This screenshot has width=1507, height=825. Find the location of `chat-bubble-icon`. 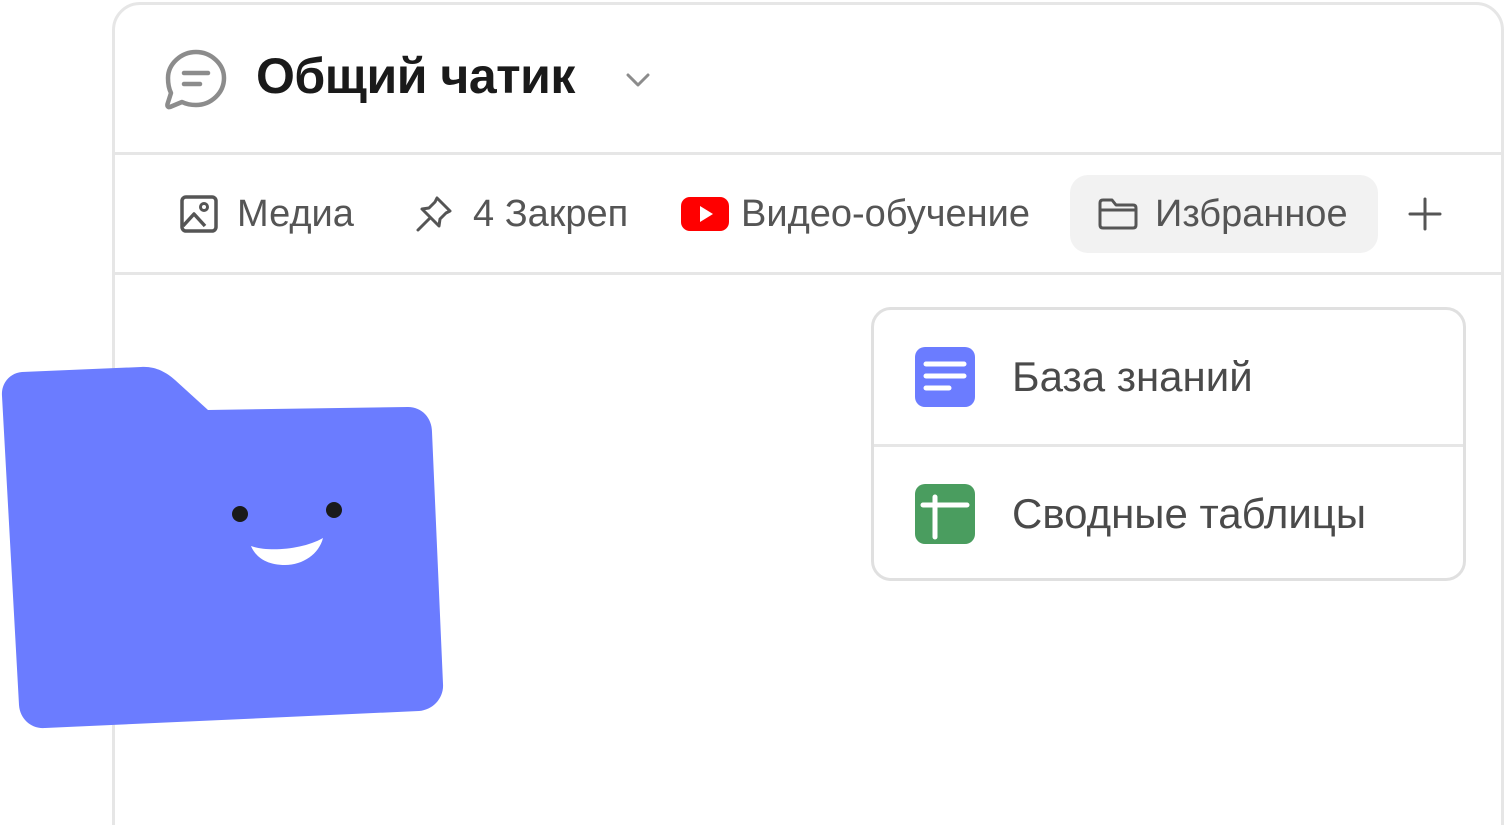

chat-bubble-icon is located at coordinates (196, 79).